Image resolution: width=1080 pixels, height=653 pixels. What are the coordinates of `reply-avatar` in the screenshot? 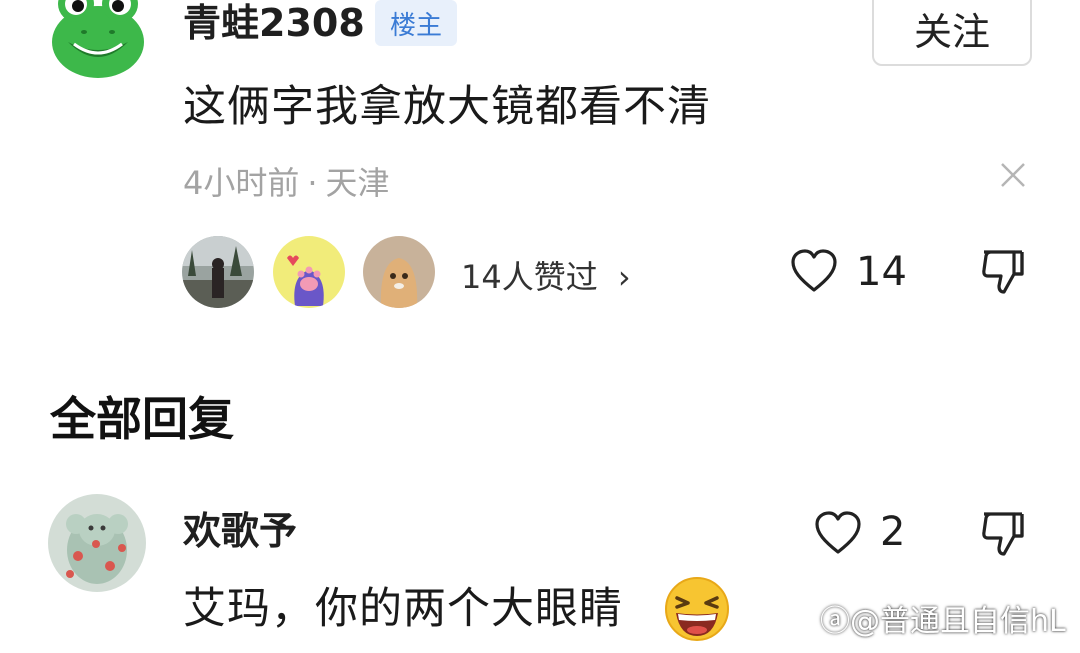 It's located at (97, 543).